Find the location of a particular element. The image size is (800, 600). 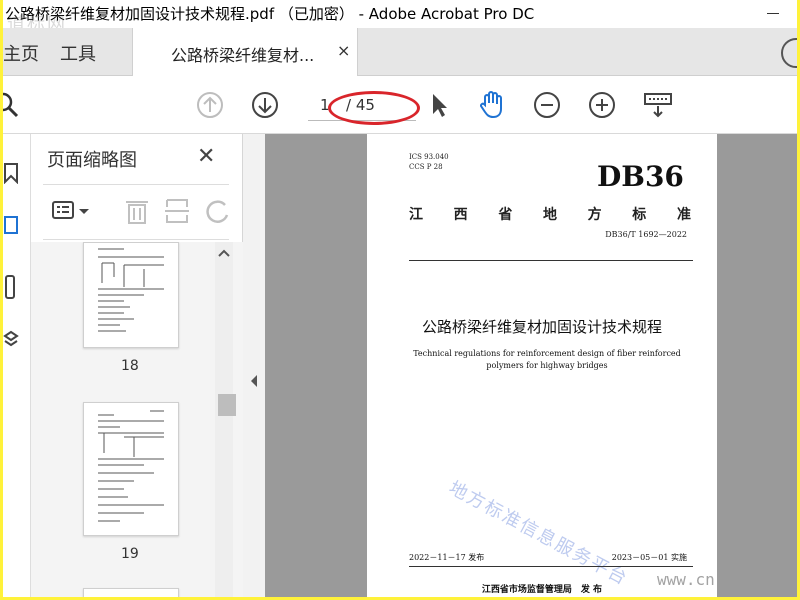

title-char: 江 is located at coordinates (416, 215).